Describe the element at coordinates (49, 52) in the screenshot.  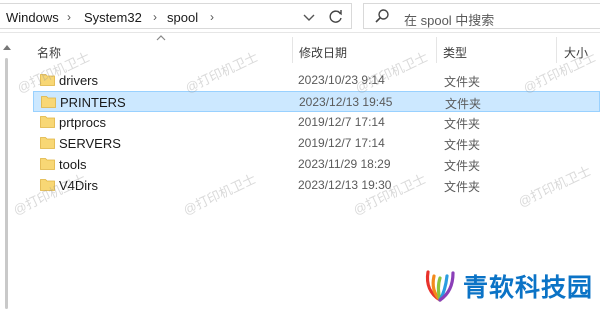
I see `column-header-name: 名称` at that location.